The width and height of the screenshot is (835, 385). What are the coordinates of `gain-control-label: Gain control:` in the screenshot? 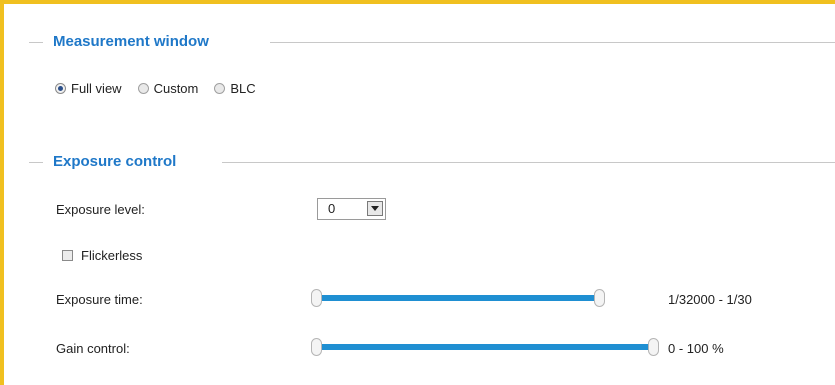 It's located at (93, 348).